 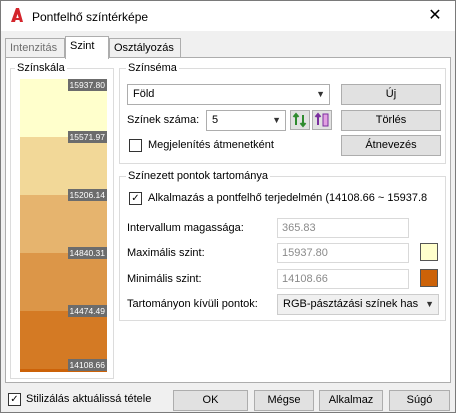 What do you see at coordinates (429, 278) in the screenshot?
I see `min-level-color-swatch` at bounding box center [429, 278].